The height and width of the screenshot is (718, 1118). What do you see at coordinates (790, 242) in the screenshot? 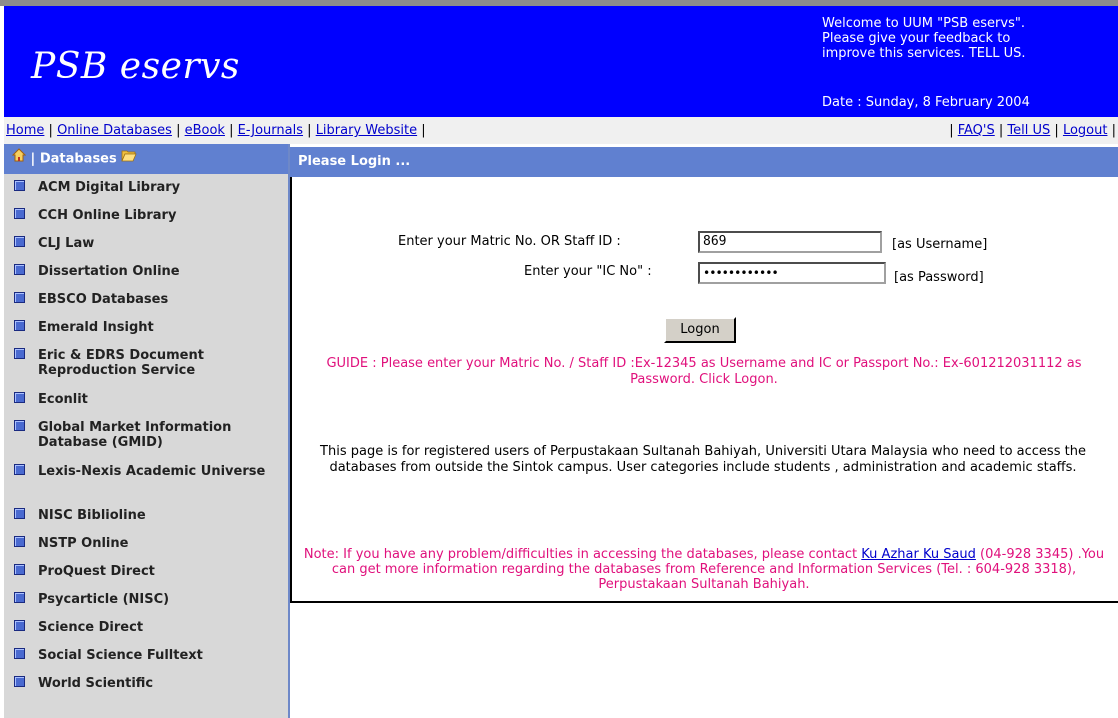
I see `username-input: 869` at bounding box center [790, 242].